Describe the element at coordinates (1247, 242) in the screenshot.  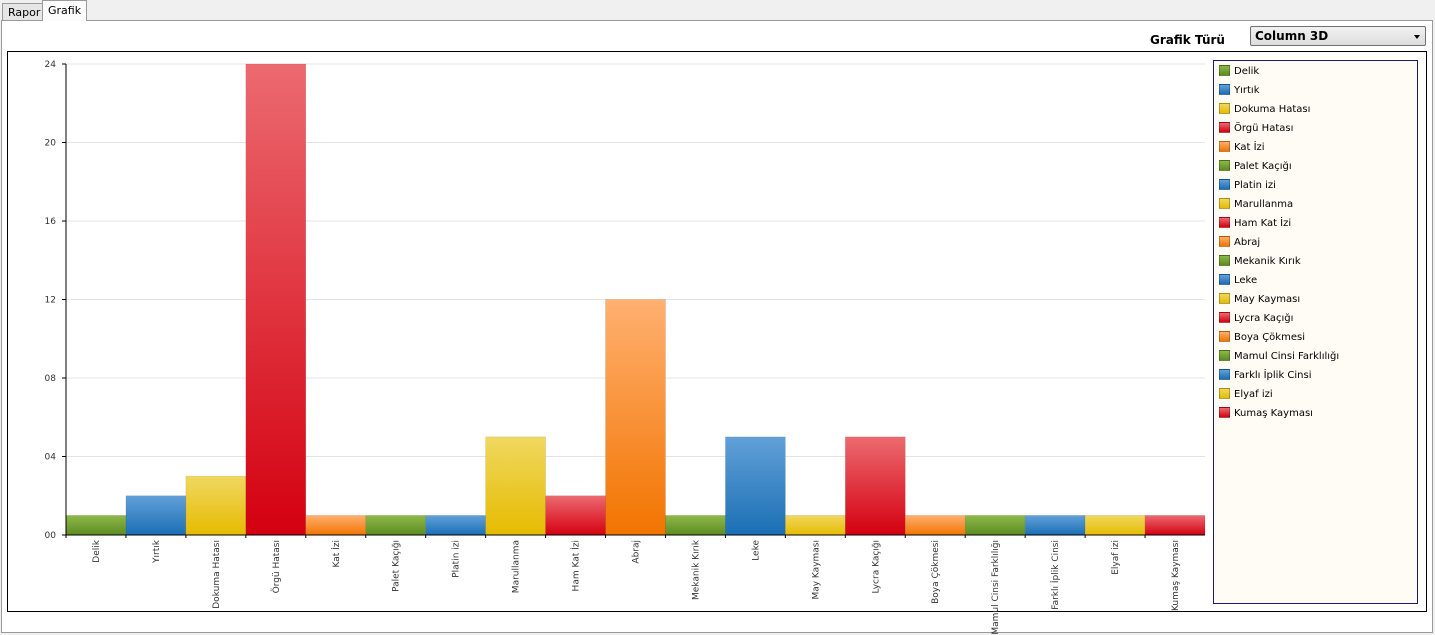
I see `legend-label: Abraj` at that location.